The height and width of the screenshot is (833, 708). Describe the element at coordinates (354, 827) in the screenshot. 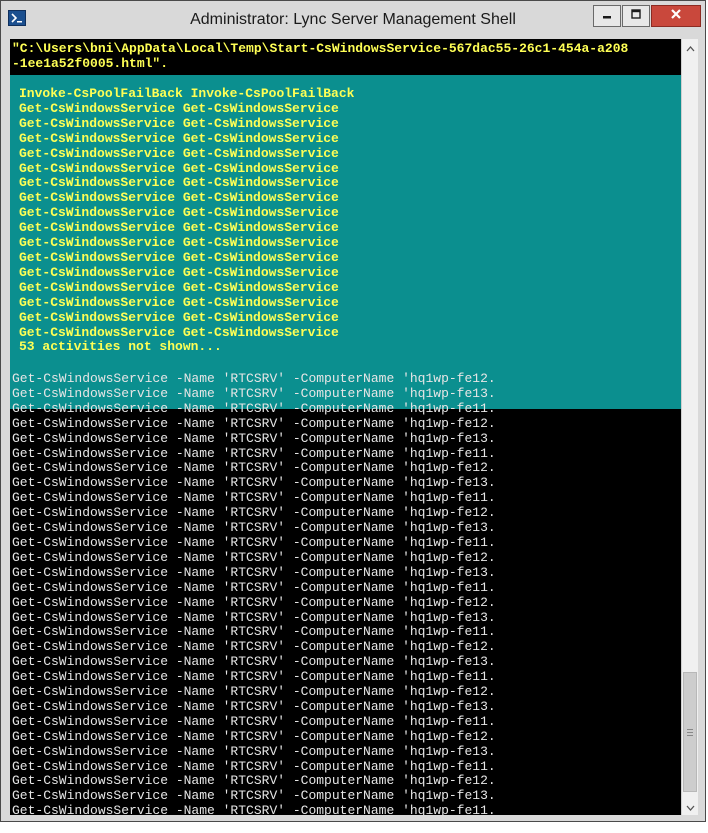

I see `desktop-edge` at that location.